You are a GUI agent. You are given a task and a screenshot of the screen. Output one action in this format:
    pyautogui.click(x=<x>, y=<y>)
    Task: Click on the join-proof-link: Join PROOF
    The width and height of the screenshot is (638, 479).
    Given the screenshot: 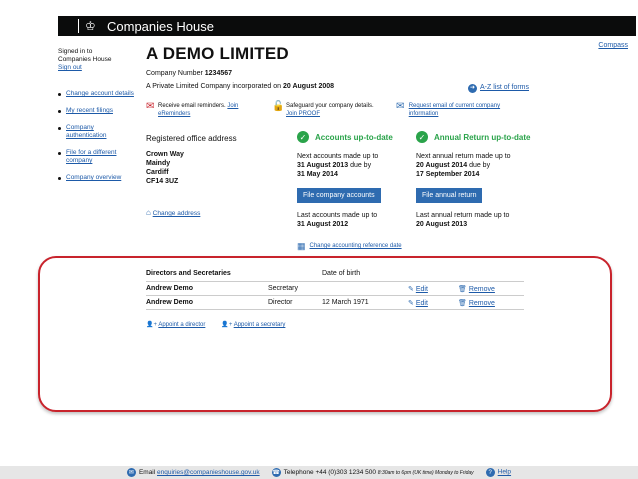 What is the action you would take?
    pyautogui.click(x=303, y=114)
    